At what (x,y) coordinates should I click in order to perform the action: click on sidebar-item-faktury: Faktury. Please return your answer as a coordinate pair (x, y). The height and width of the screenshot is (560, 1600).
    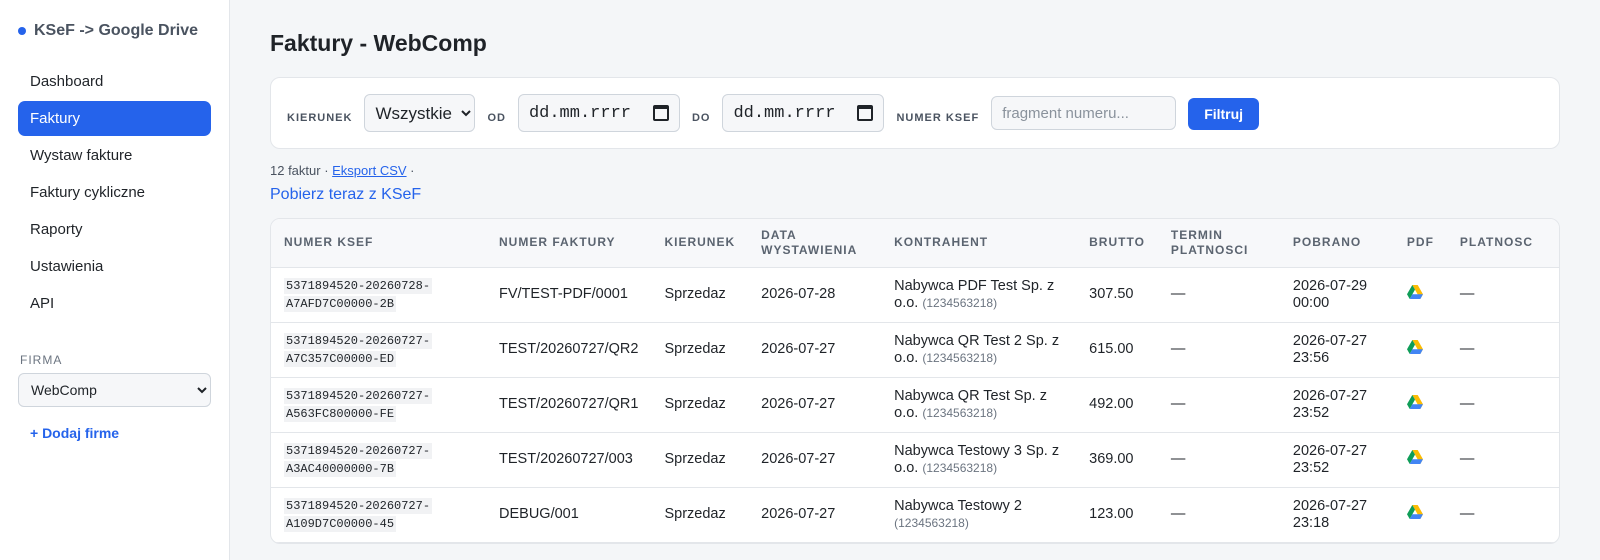
    Looking at the image, I should click on (114, 118).